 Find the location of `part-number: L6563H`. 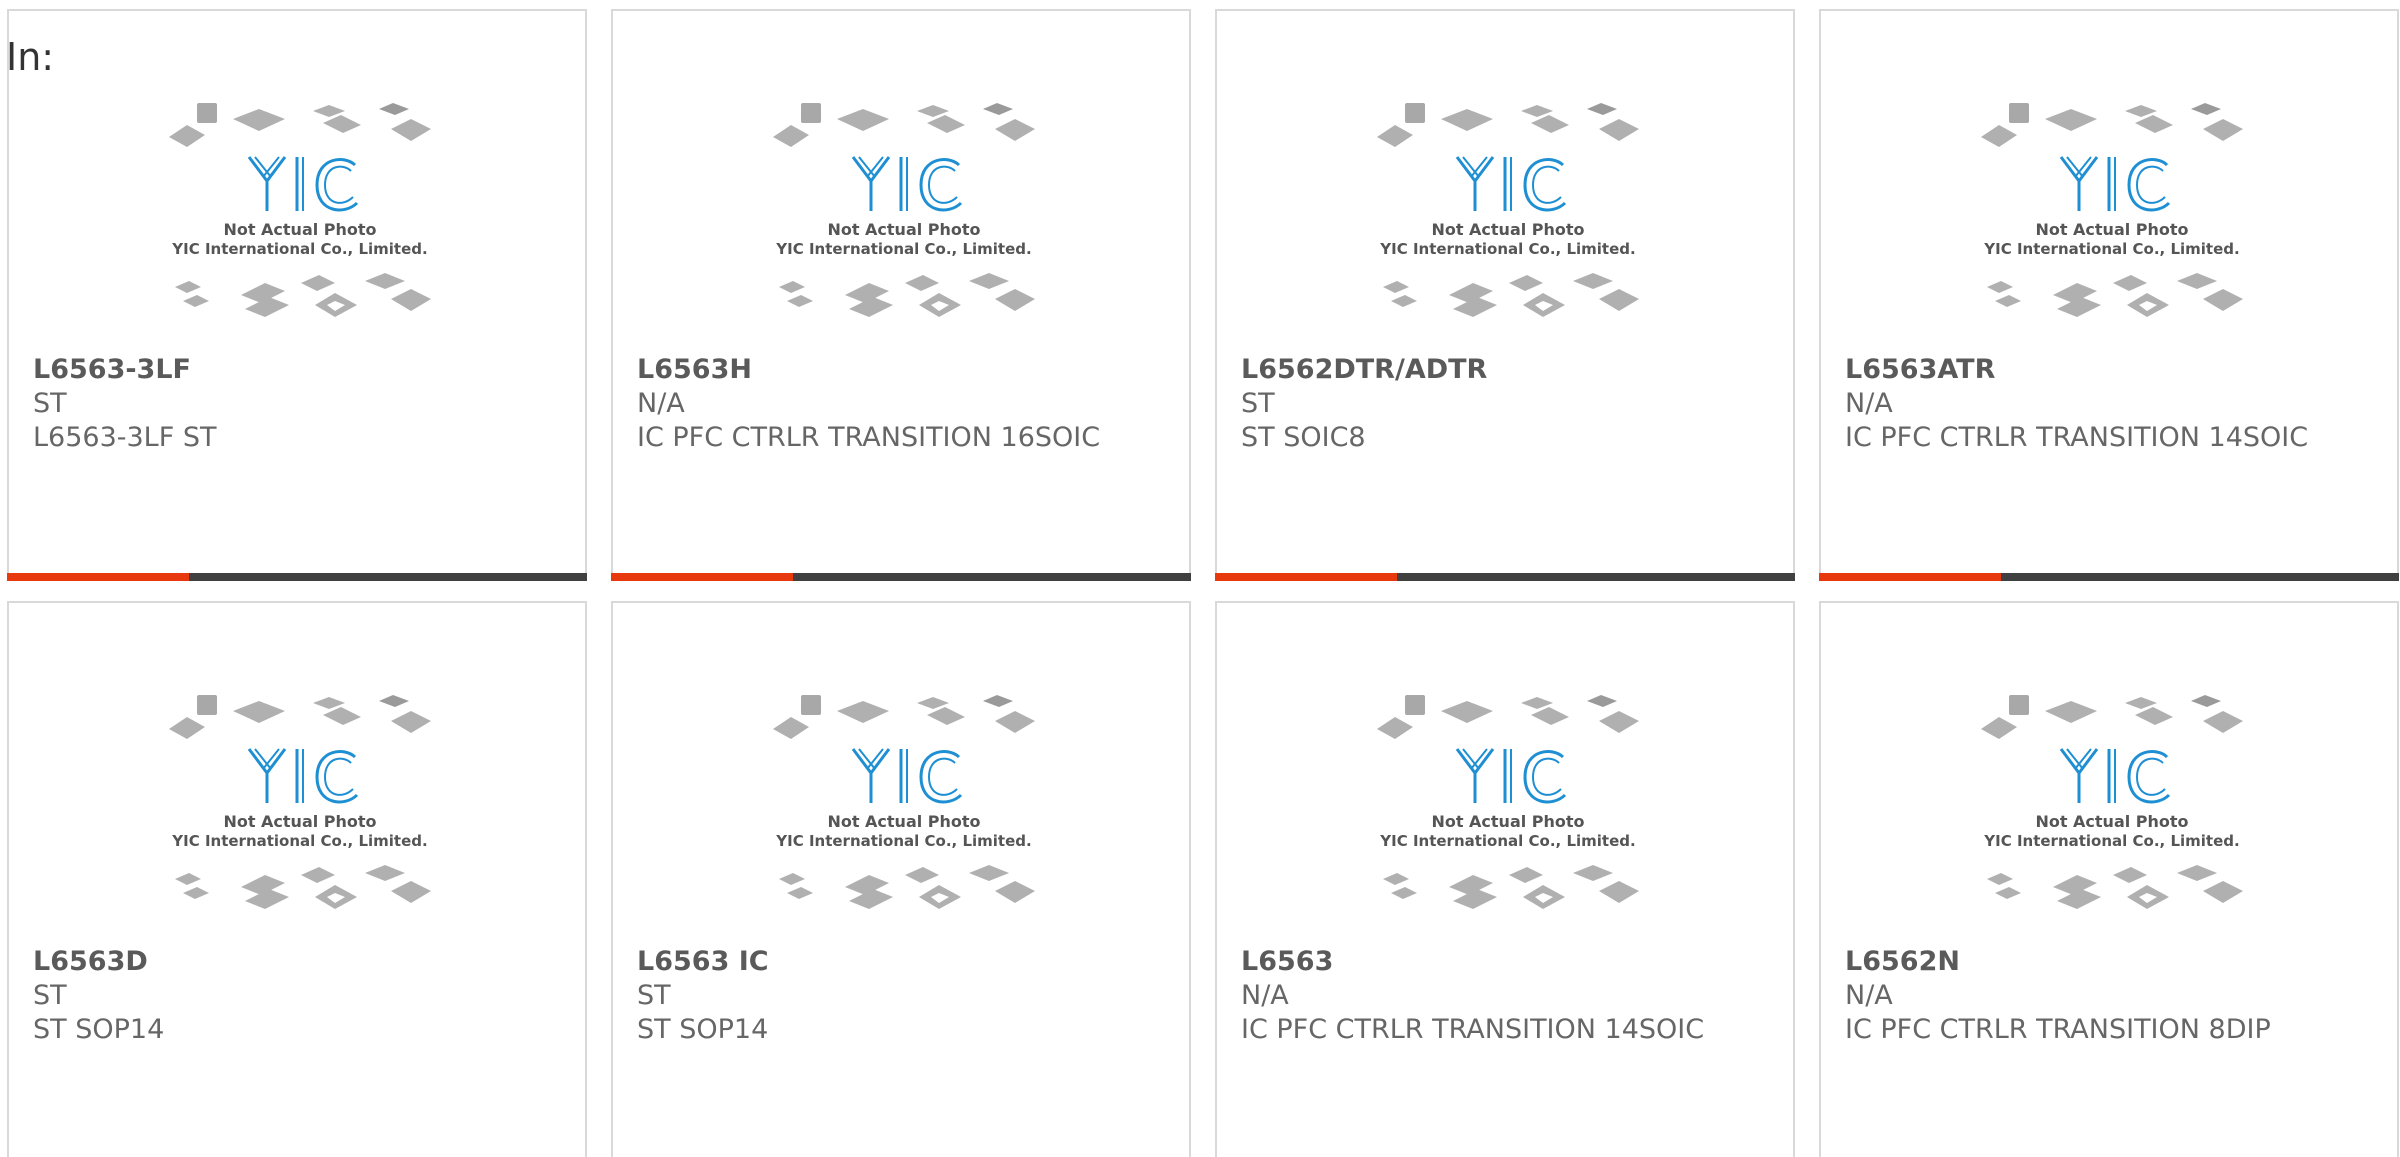

part-number: L6563H is located at coordinates (897, 370).